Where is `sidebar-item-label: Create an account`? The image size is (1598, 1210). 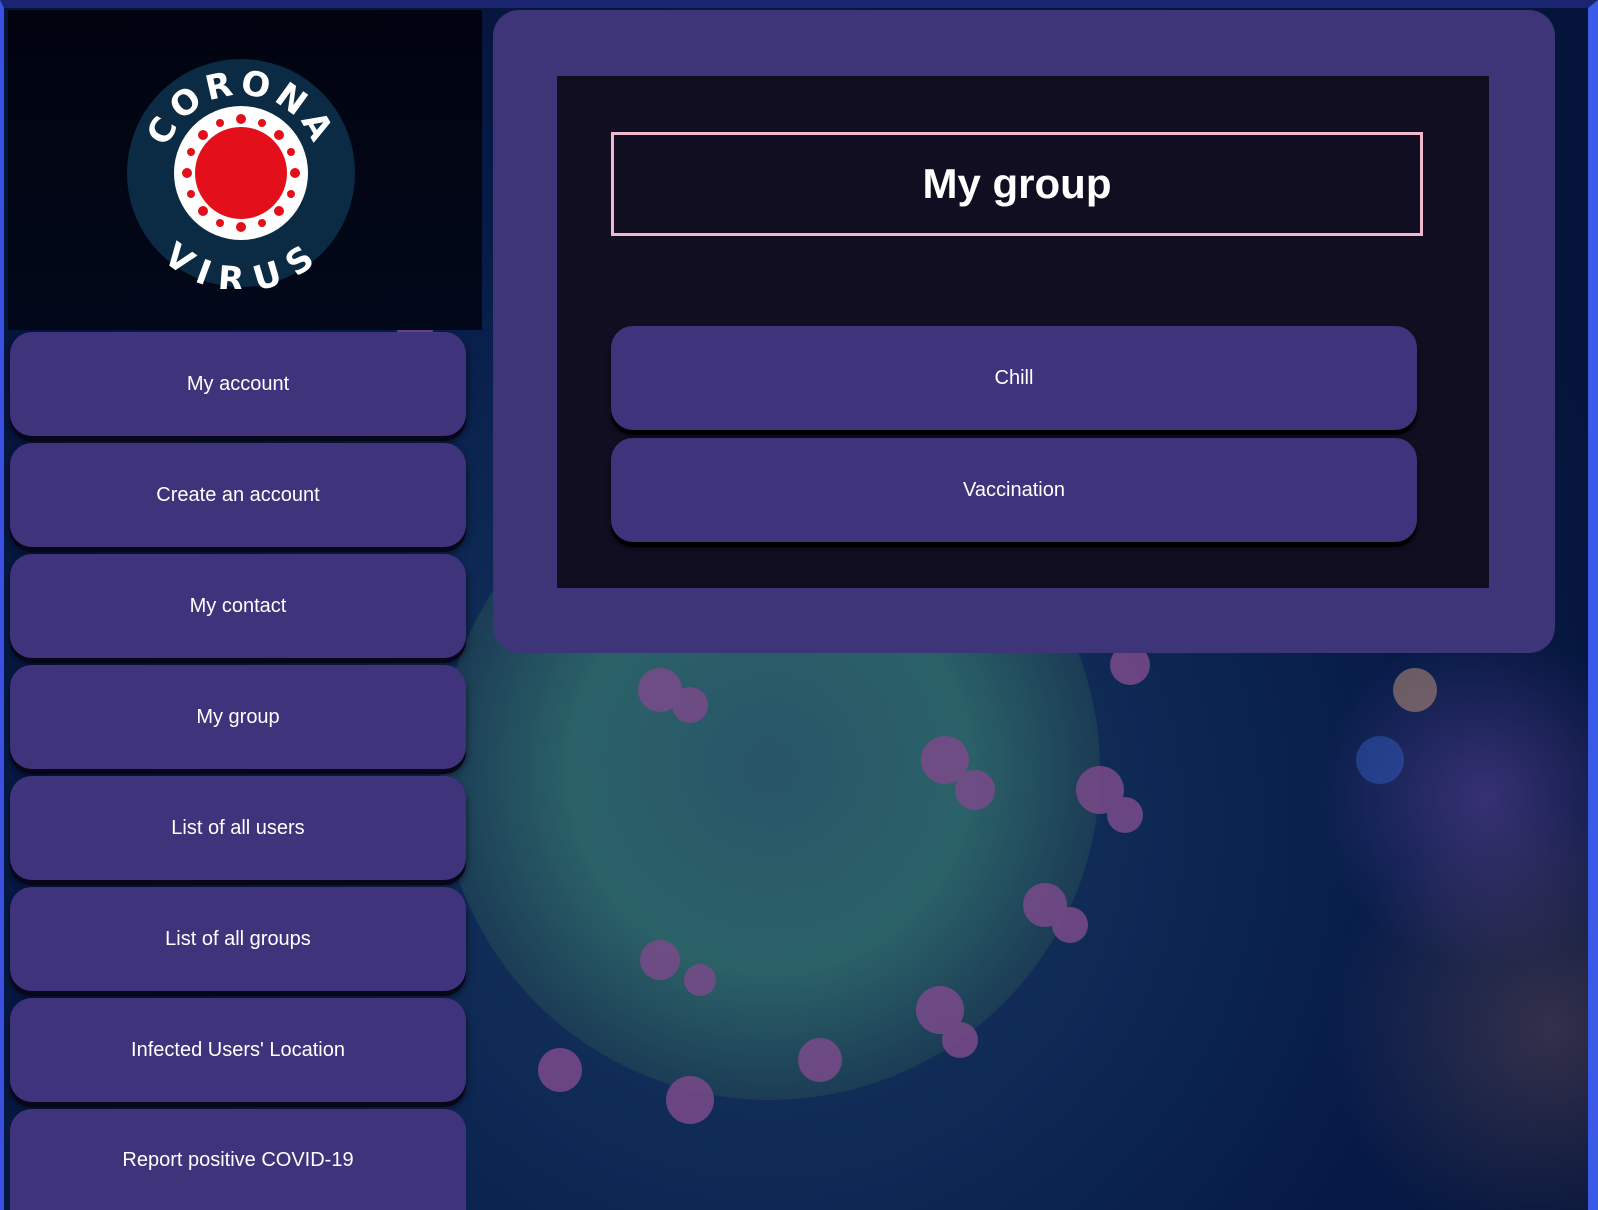
sidebar-item-label: Create an account is located at coordinates (238, 494).